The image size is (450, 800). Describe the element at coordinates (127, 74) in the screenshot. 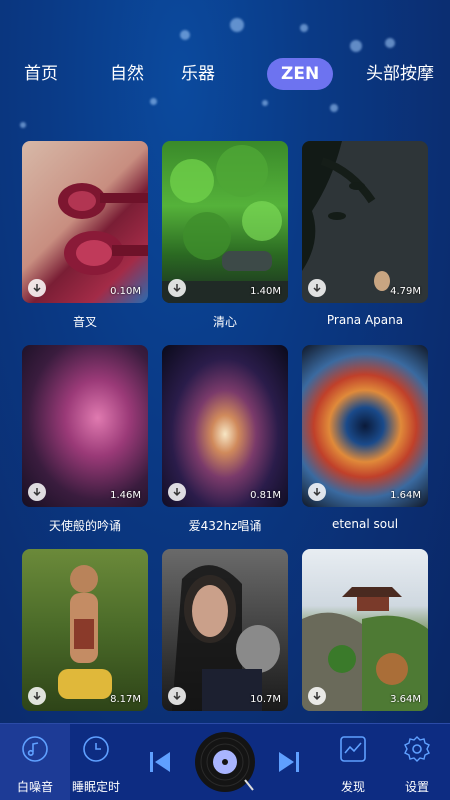

I see `tab-nature: 自然` at that location.